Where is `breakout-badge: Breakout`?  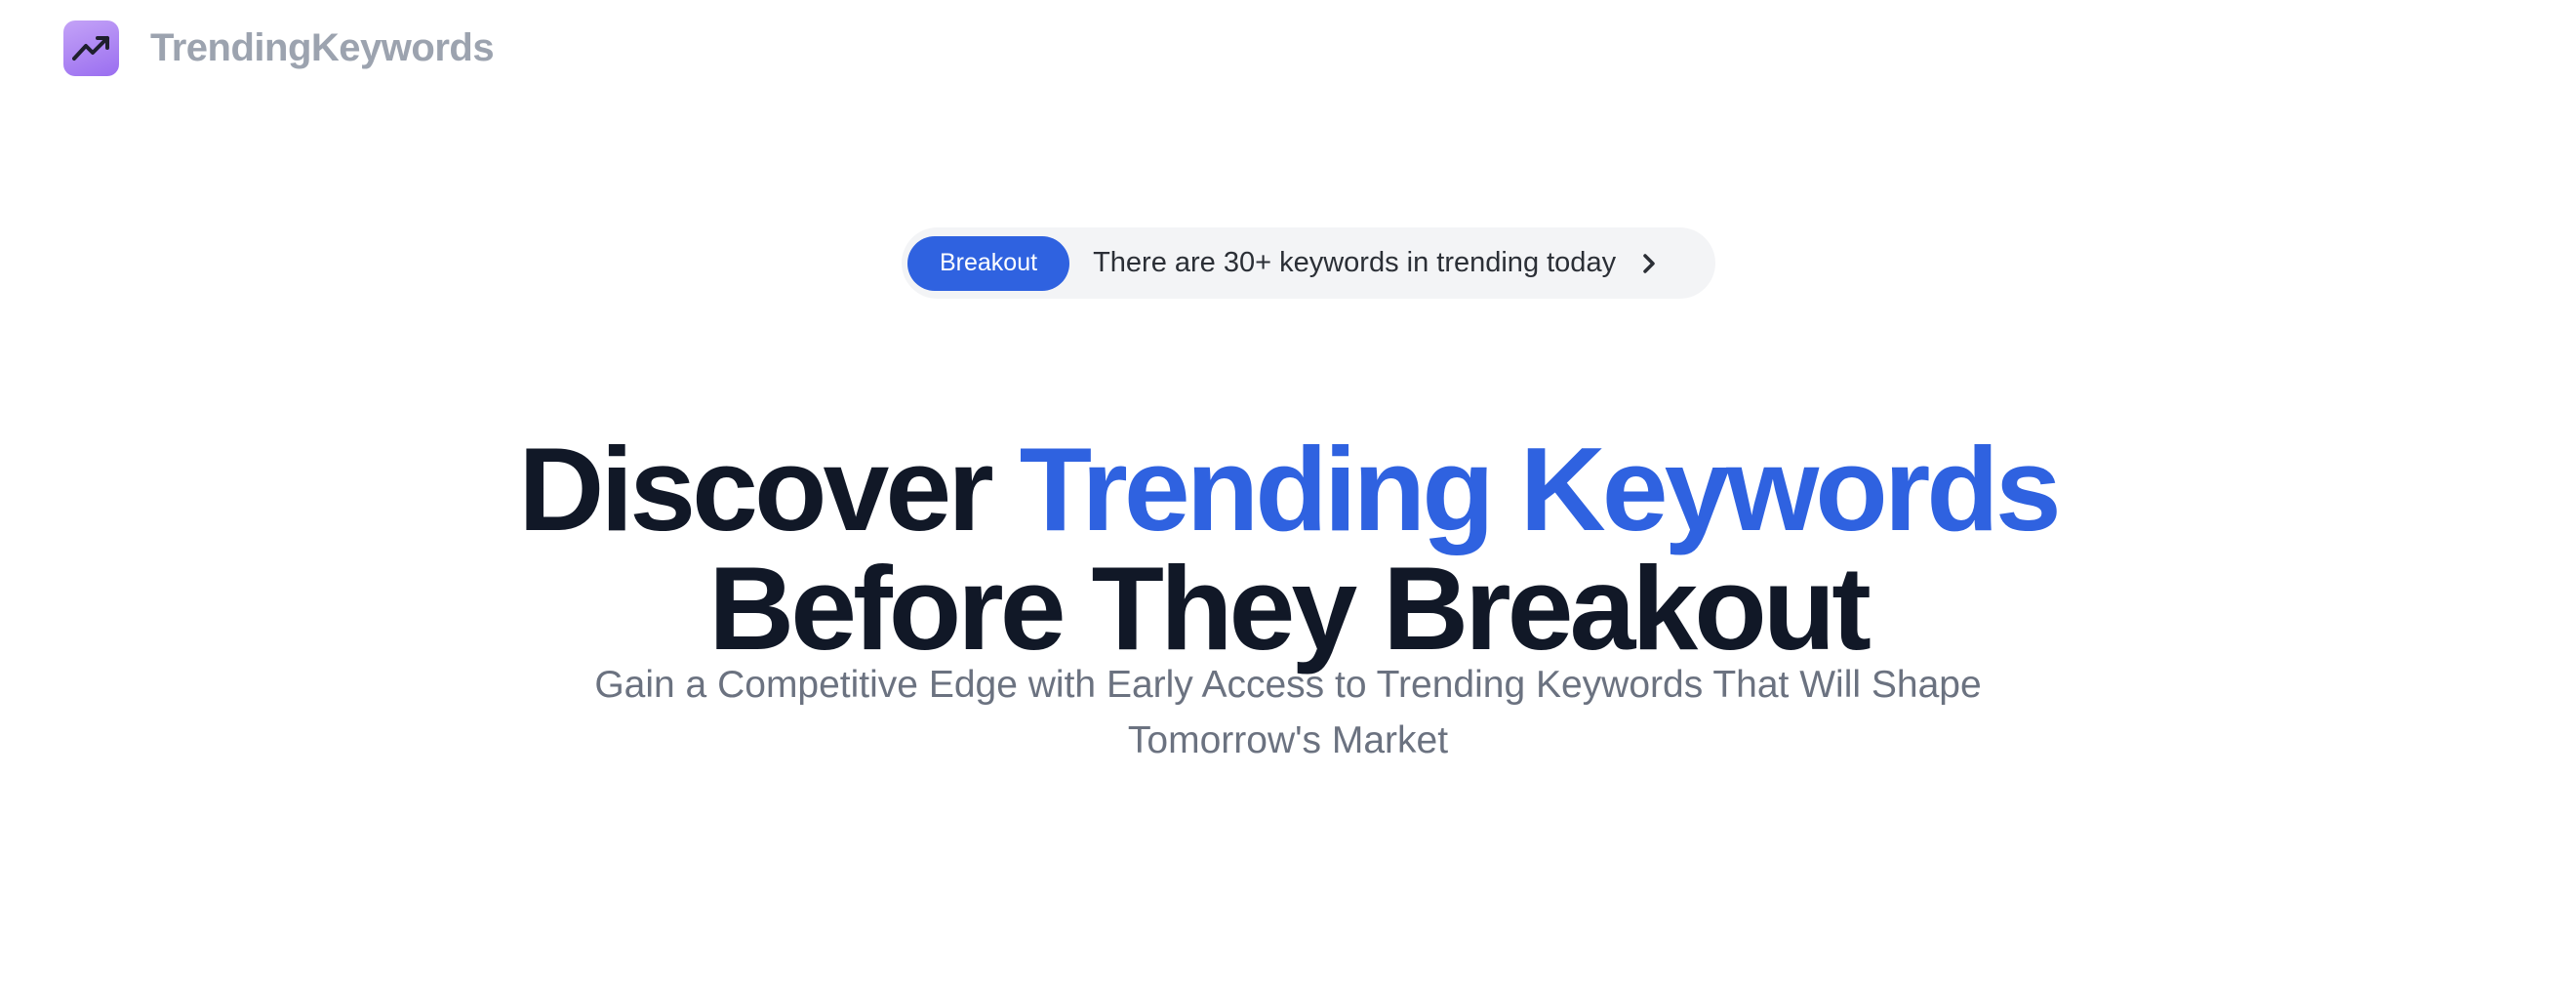
breakout-badge: Breakout is located at coordinates (988, 263).